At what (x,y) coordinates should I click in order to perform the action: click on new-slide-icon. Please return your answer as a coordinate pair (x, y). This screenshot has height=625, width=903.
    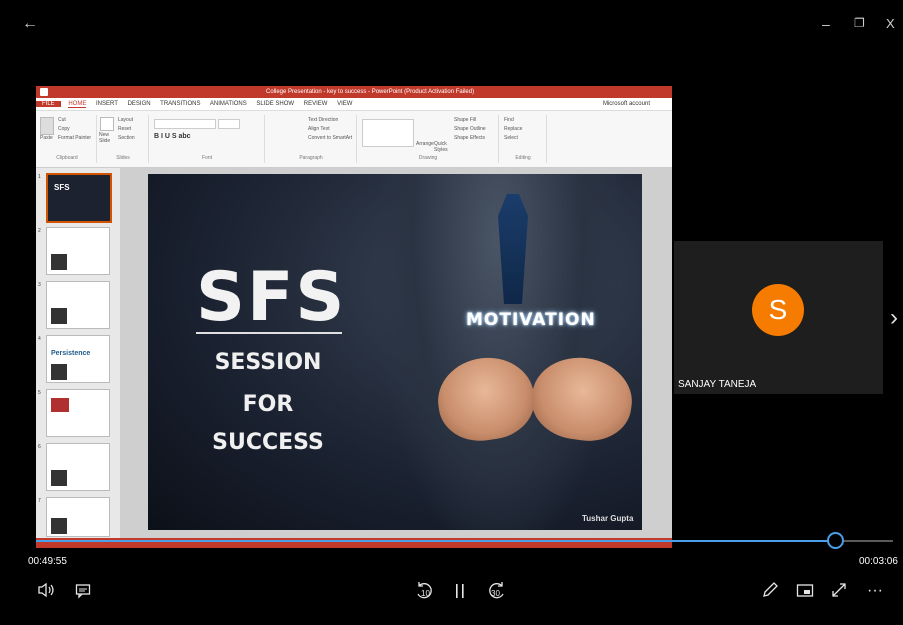
    Looking at the image, I should click on (107, 124).